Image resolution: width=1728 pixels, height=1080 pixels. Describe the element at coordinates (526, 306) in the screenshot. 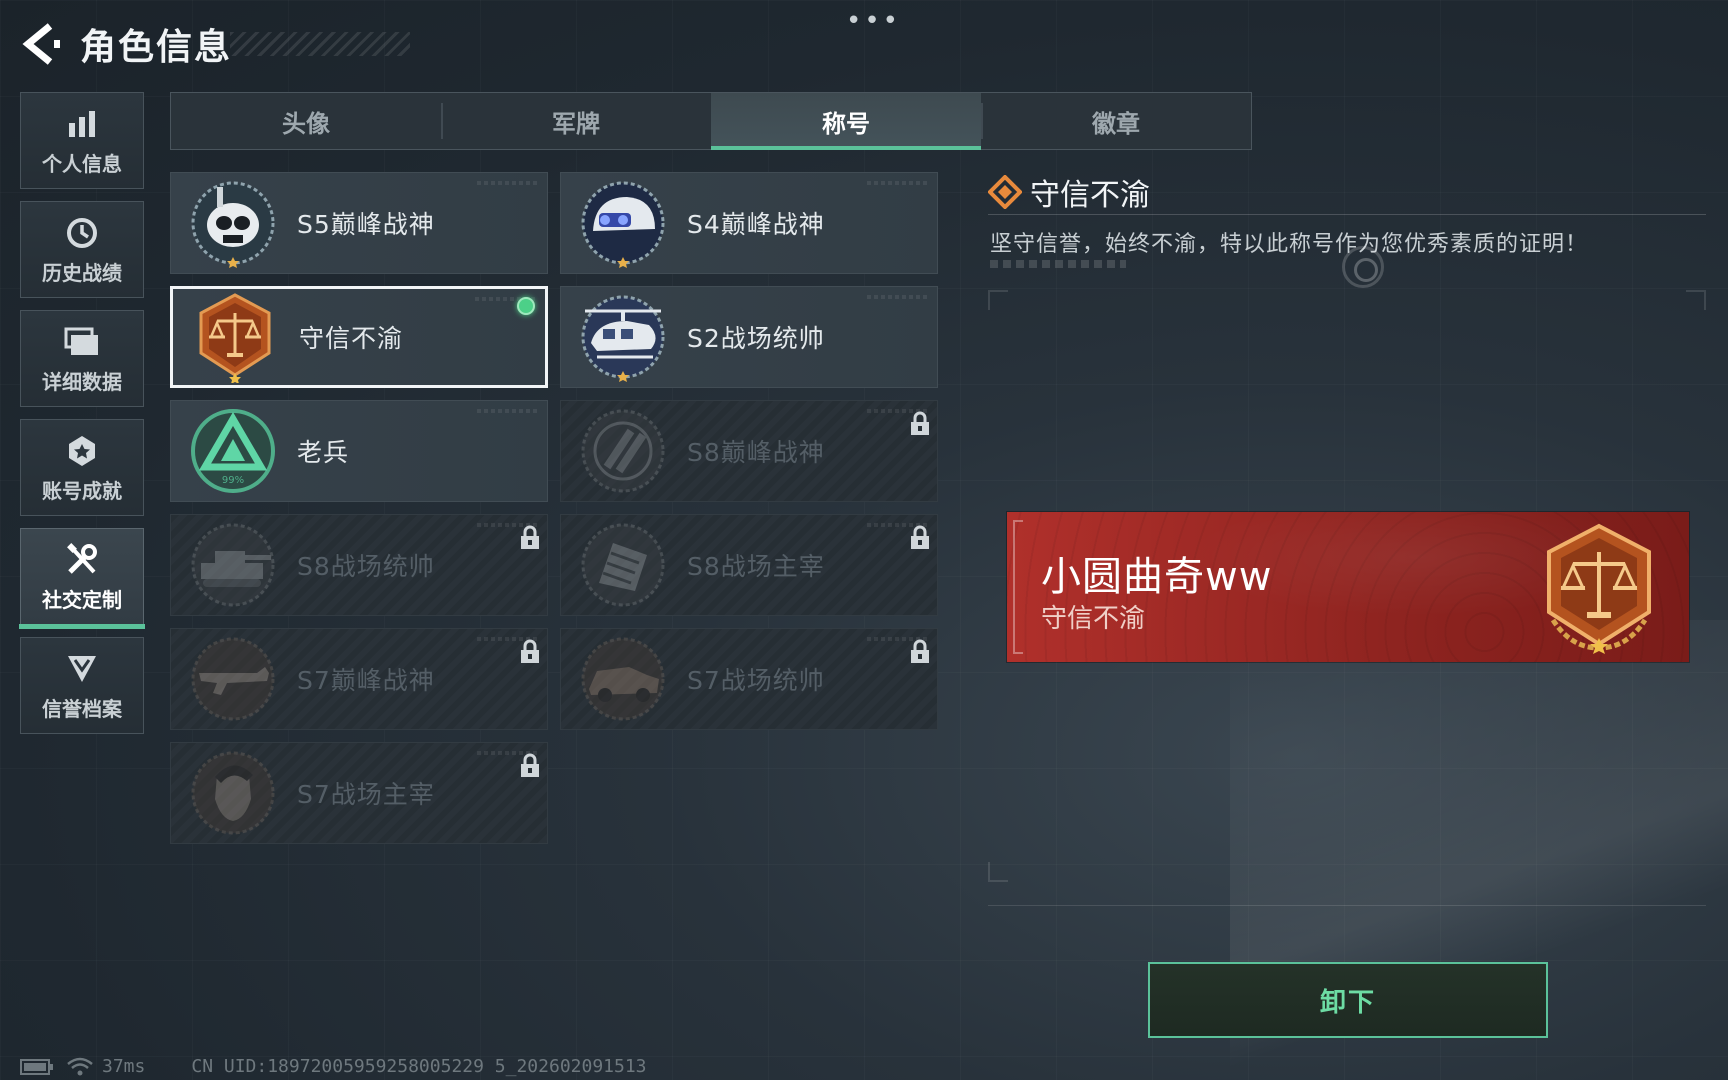

I see `equipped-indicator-icon` at that location.